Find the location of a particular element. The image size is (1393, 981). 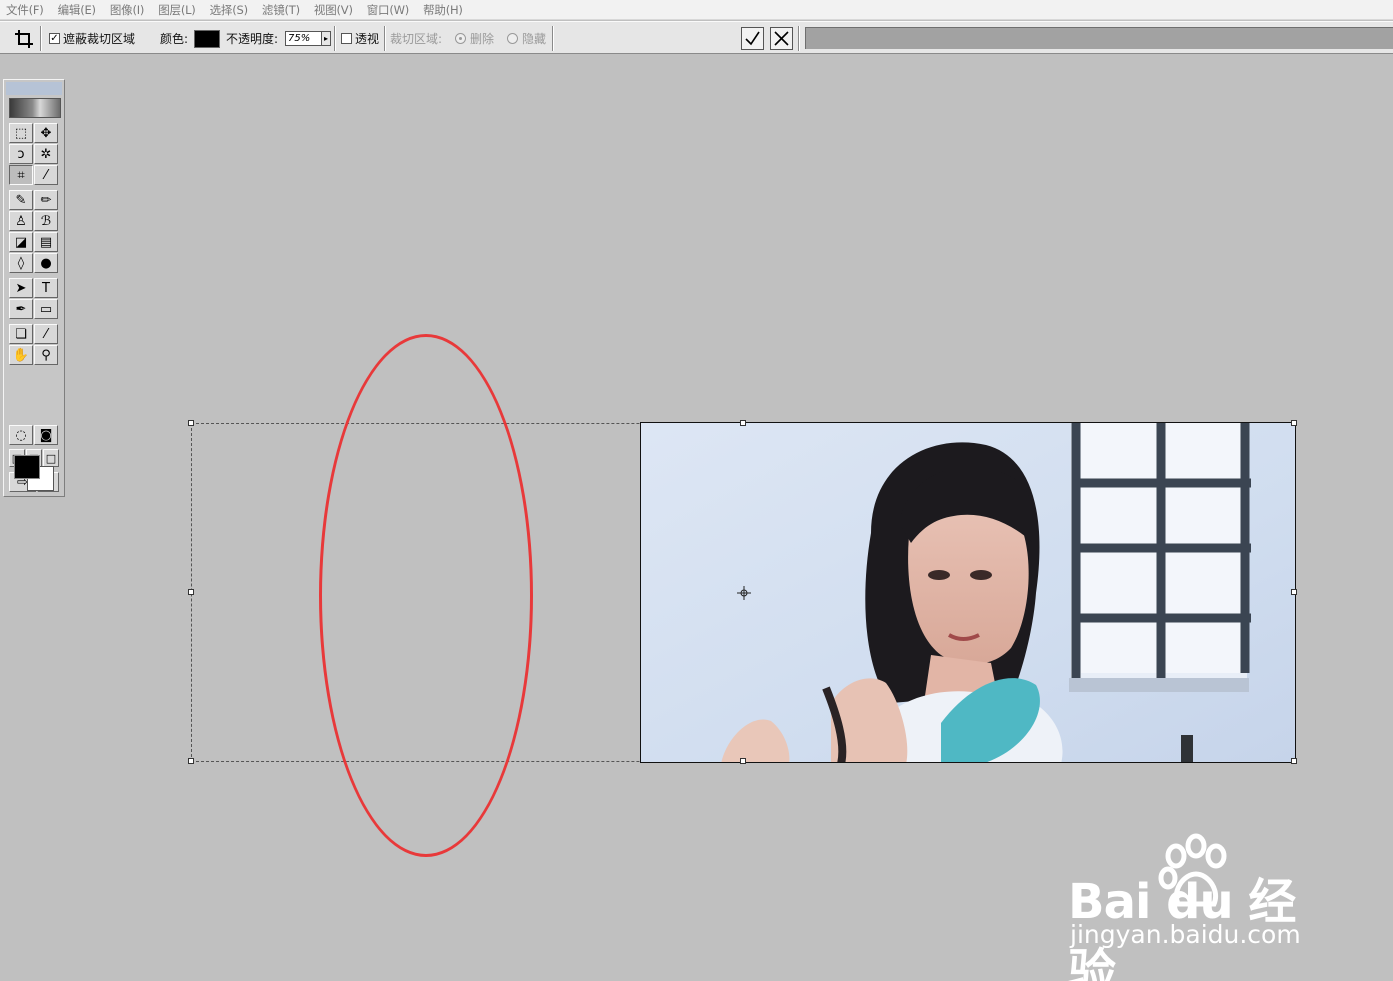

opacity-field: 75% ▸ is located at coordinates (308, 38).